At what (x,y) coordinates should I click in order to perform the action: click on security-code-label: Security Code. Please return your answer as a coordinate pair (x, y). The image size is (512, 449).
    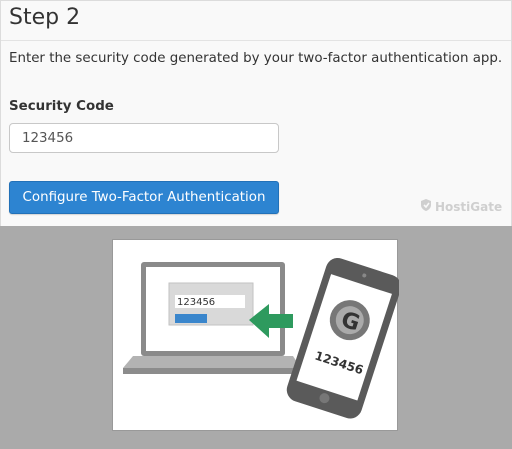
    Looking at the image, I should click on (61, 106).